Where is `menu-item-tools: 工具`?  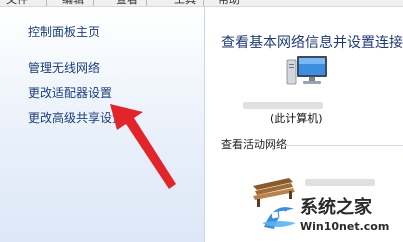 menu-item-tools: 工具 is located at coordinates (185, 3).